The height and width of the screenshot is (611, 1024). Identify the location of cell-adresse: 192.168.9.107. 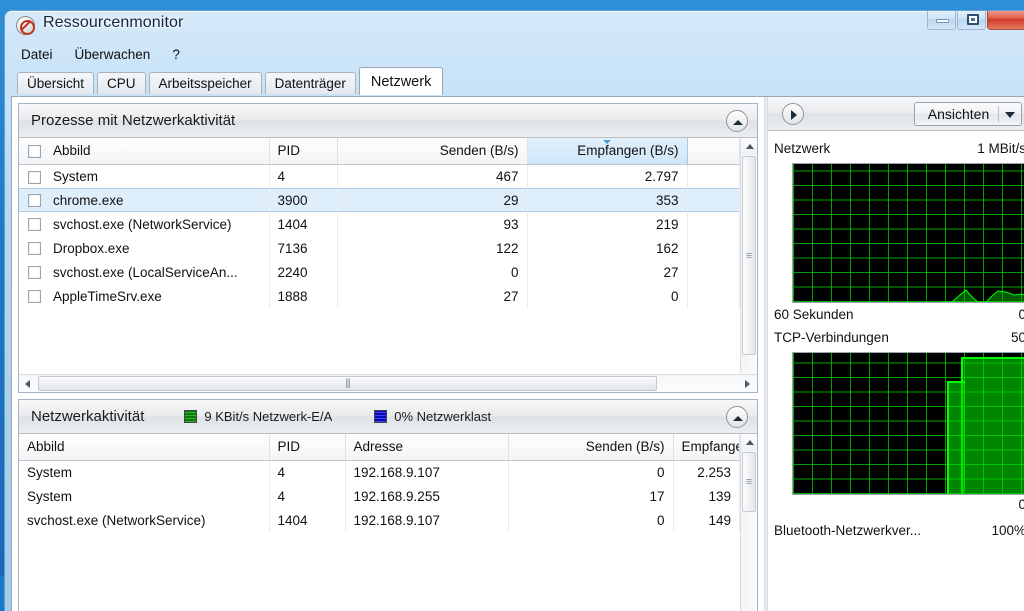
(427, 520).